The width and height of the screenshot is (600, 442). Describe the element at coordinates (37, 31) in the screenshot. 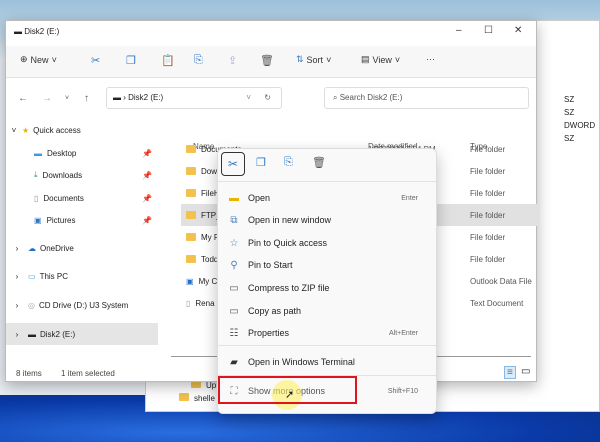

I see `window-title: ▬ Disk2 (E:)` at that location.